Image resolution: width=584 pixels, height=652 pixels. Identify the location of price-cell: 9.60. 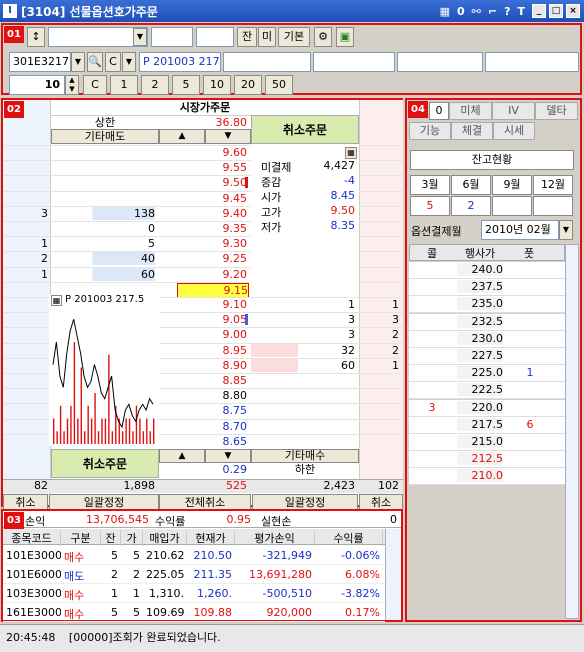
(203, 152).